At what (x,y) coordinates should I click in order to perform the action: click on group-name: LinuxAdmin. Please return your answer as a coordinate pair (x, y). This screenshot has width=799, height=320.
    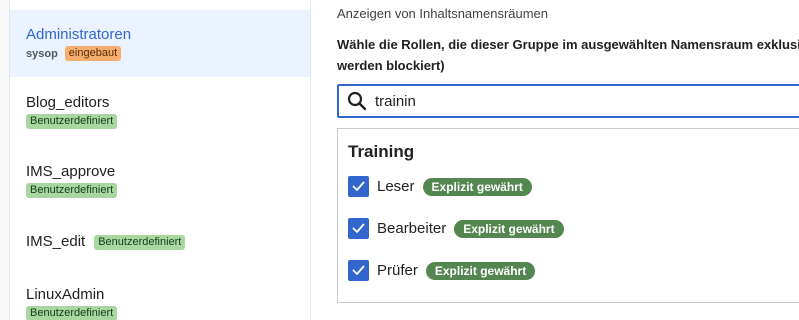
    Looking at the image, I should click on (65, 294).